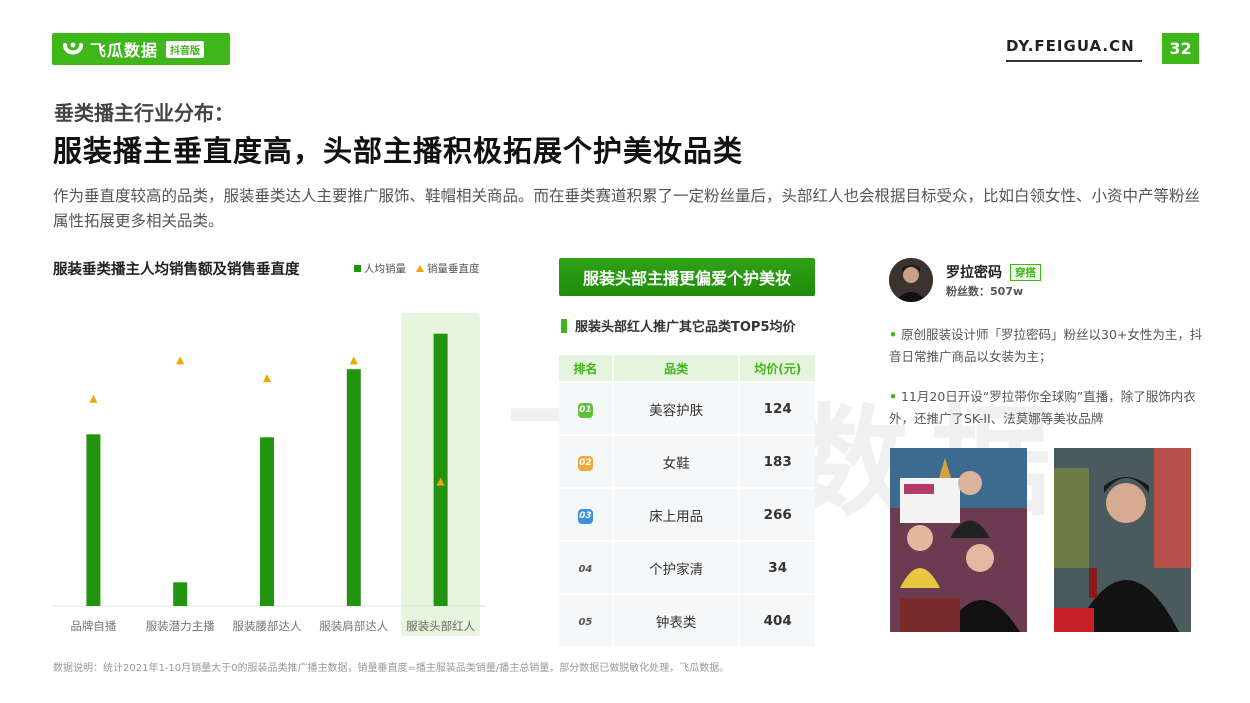 The height and width of the screenshot is (703, 1250). What do you see at coordinates (398, 151) in the screenshot?
I see `page-title: 服装播主垂直度高，头部主播积极拓展个护美妆品类` at bounding box center [398, 151].